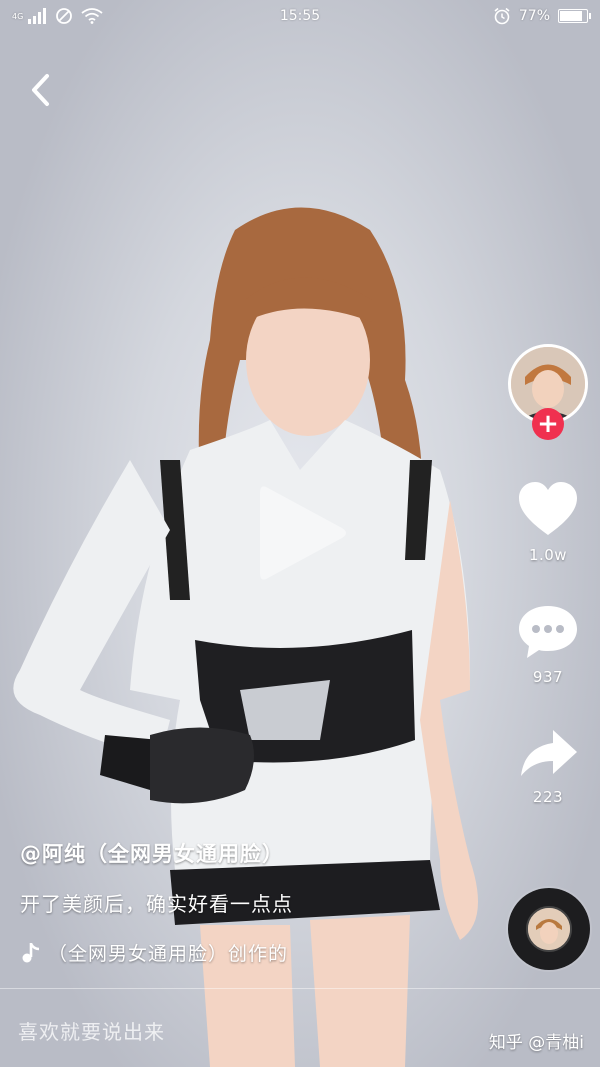  Describe the element at coordinates (64, 16) in the screenshot. I see `do-not-disturb-icon` at that location.